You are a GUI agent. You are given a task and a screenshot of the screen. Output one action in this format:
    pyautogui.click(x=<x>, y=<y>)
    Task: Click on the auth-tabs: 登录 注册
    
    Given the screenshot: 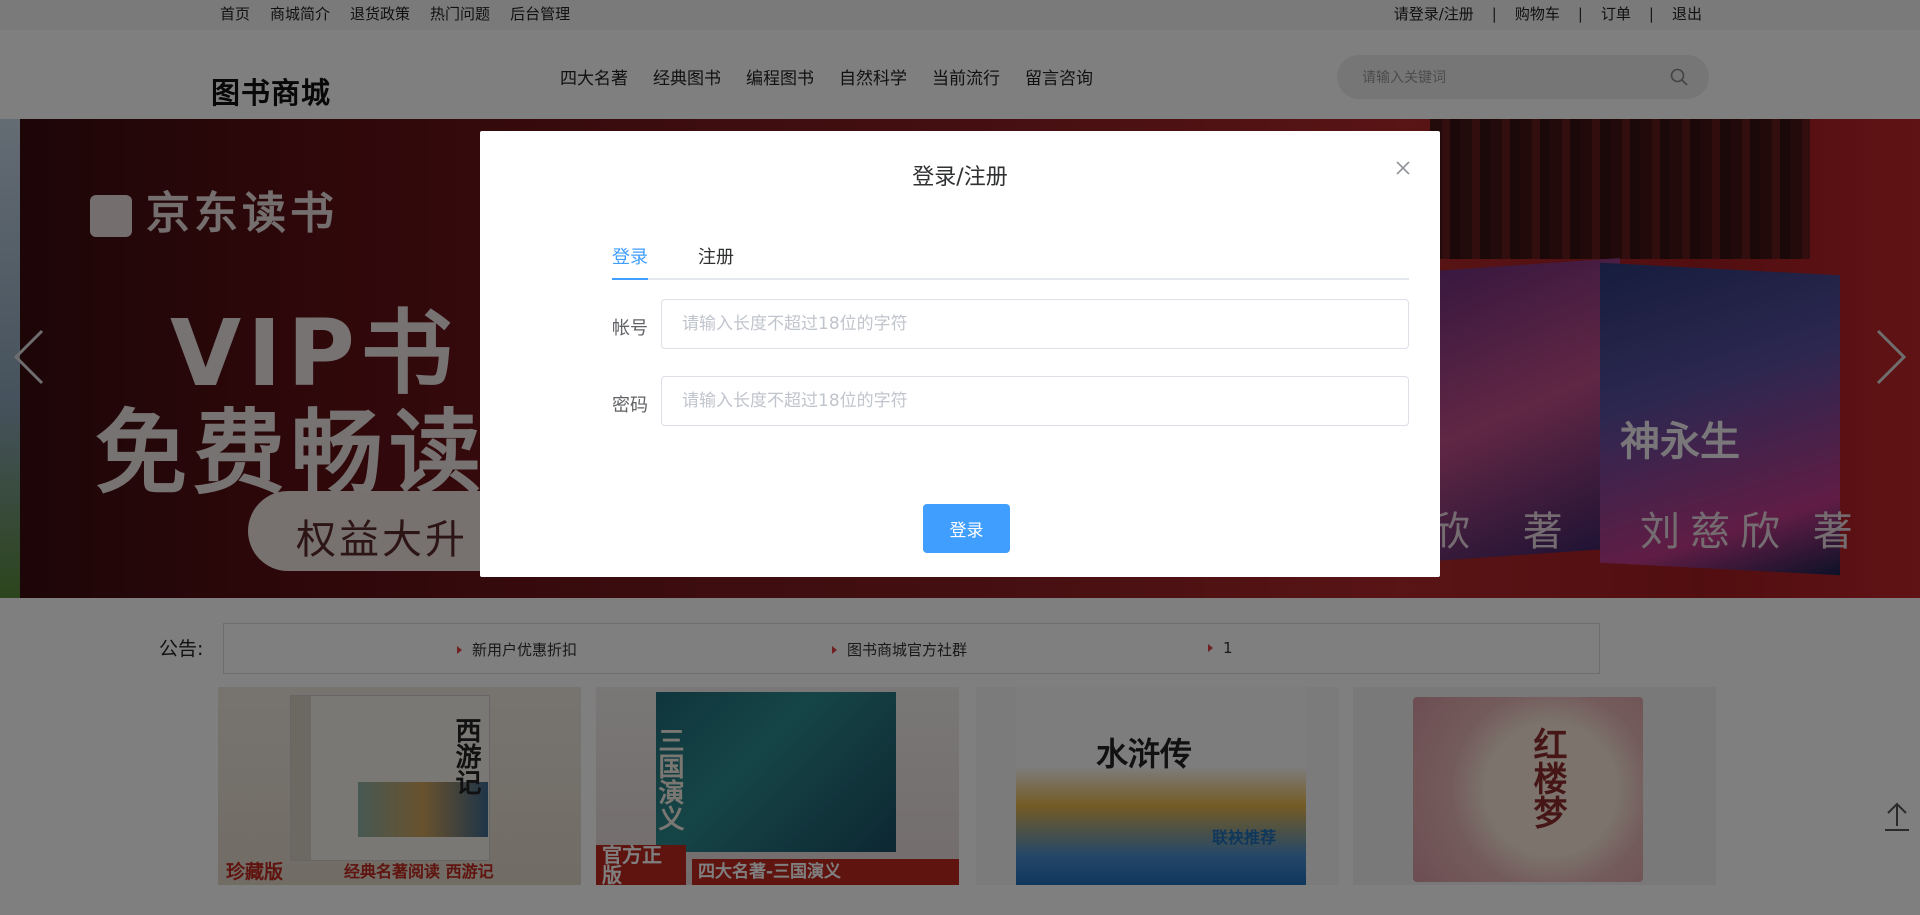 What is the action you would take?
    pyautogui.click(x=1010, y=261)
    